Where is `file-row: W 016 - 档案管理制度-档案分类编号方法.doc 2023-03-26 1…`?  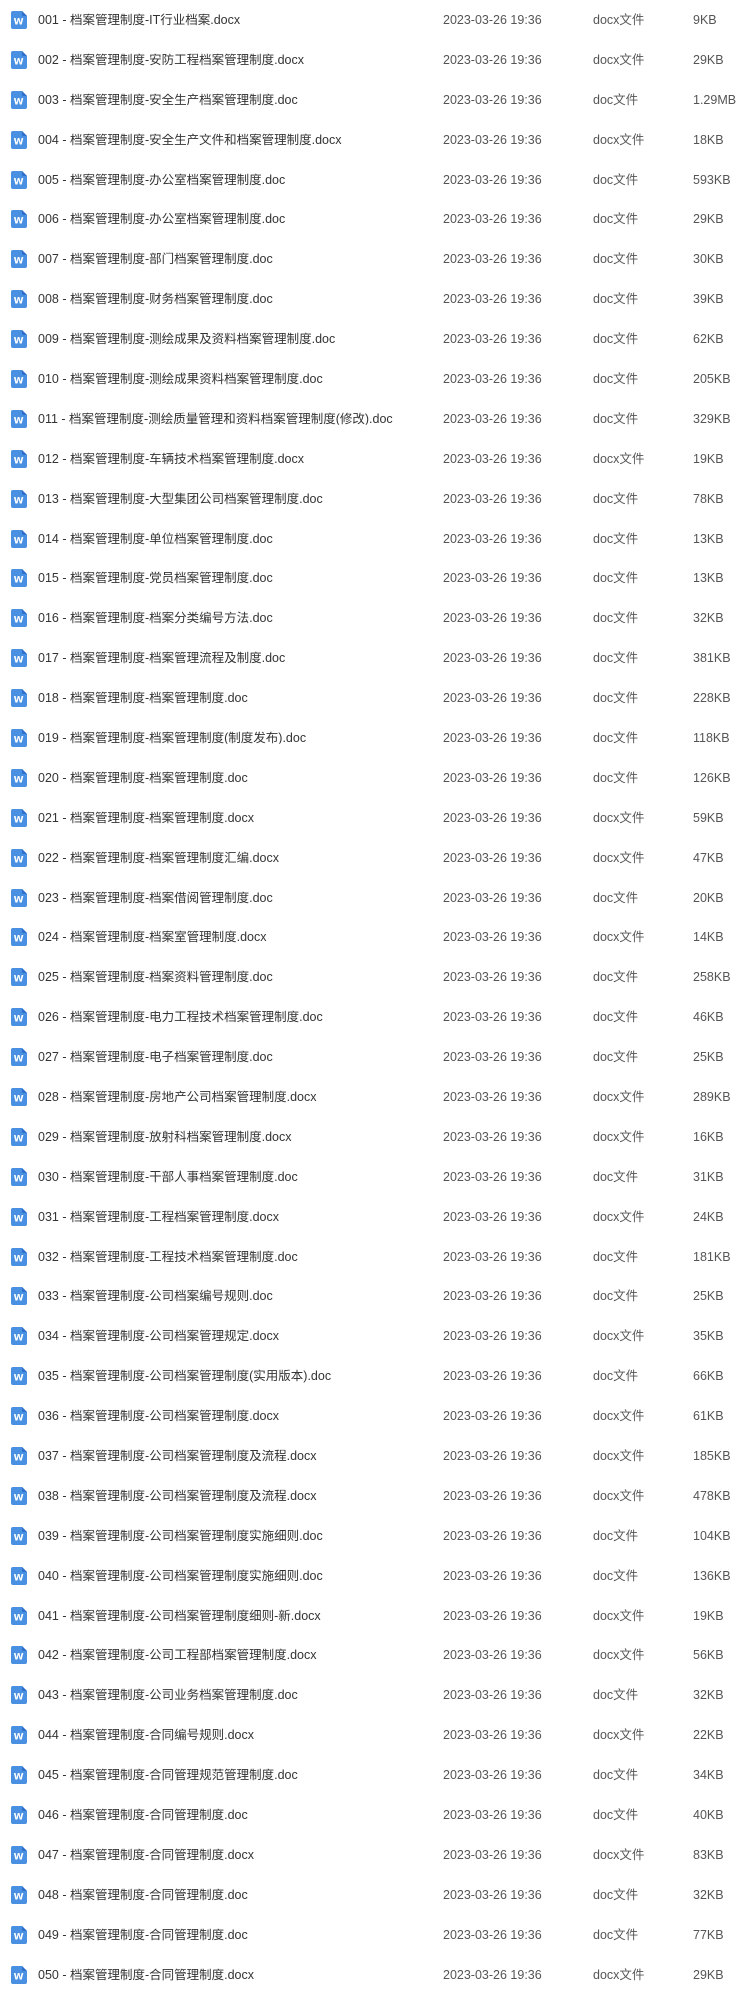
file-row: W 016 - 档案管理制度-档案分类编号方法.doc 2023-03-26 1… is located at coordinates (370, 618).